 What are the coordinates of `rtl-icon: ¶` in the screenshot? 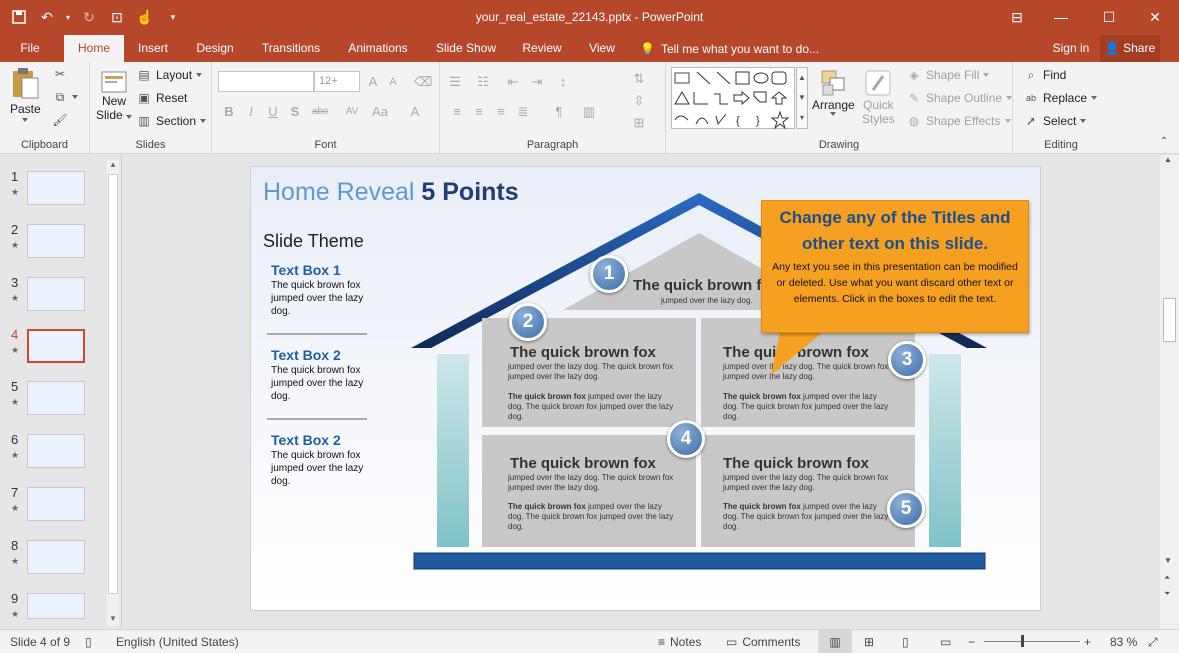 It's located at (559, 112).